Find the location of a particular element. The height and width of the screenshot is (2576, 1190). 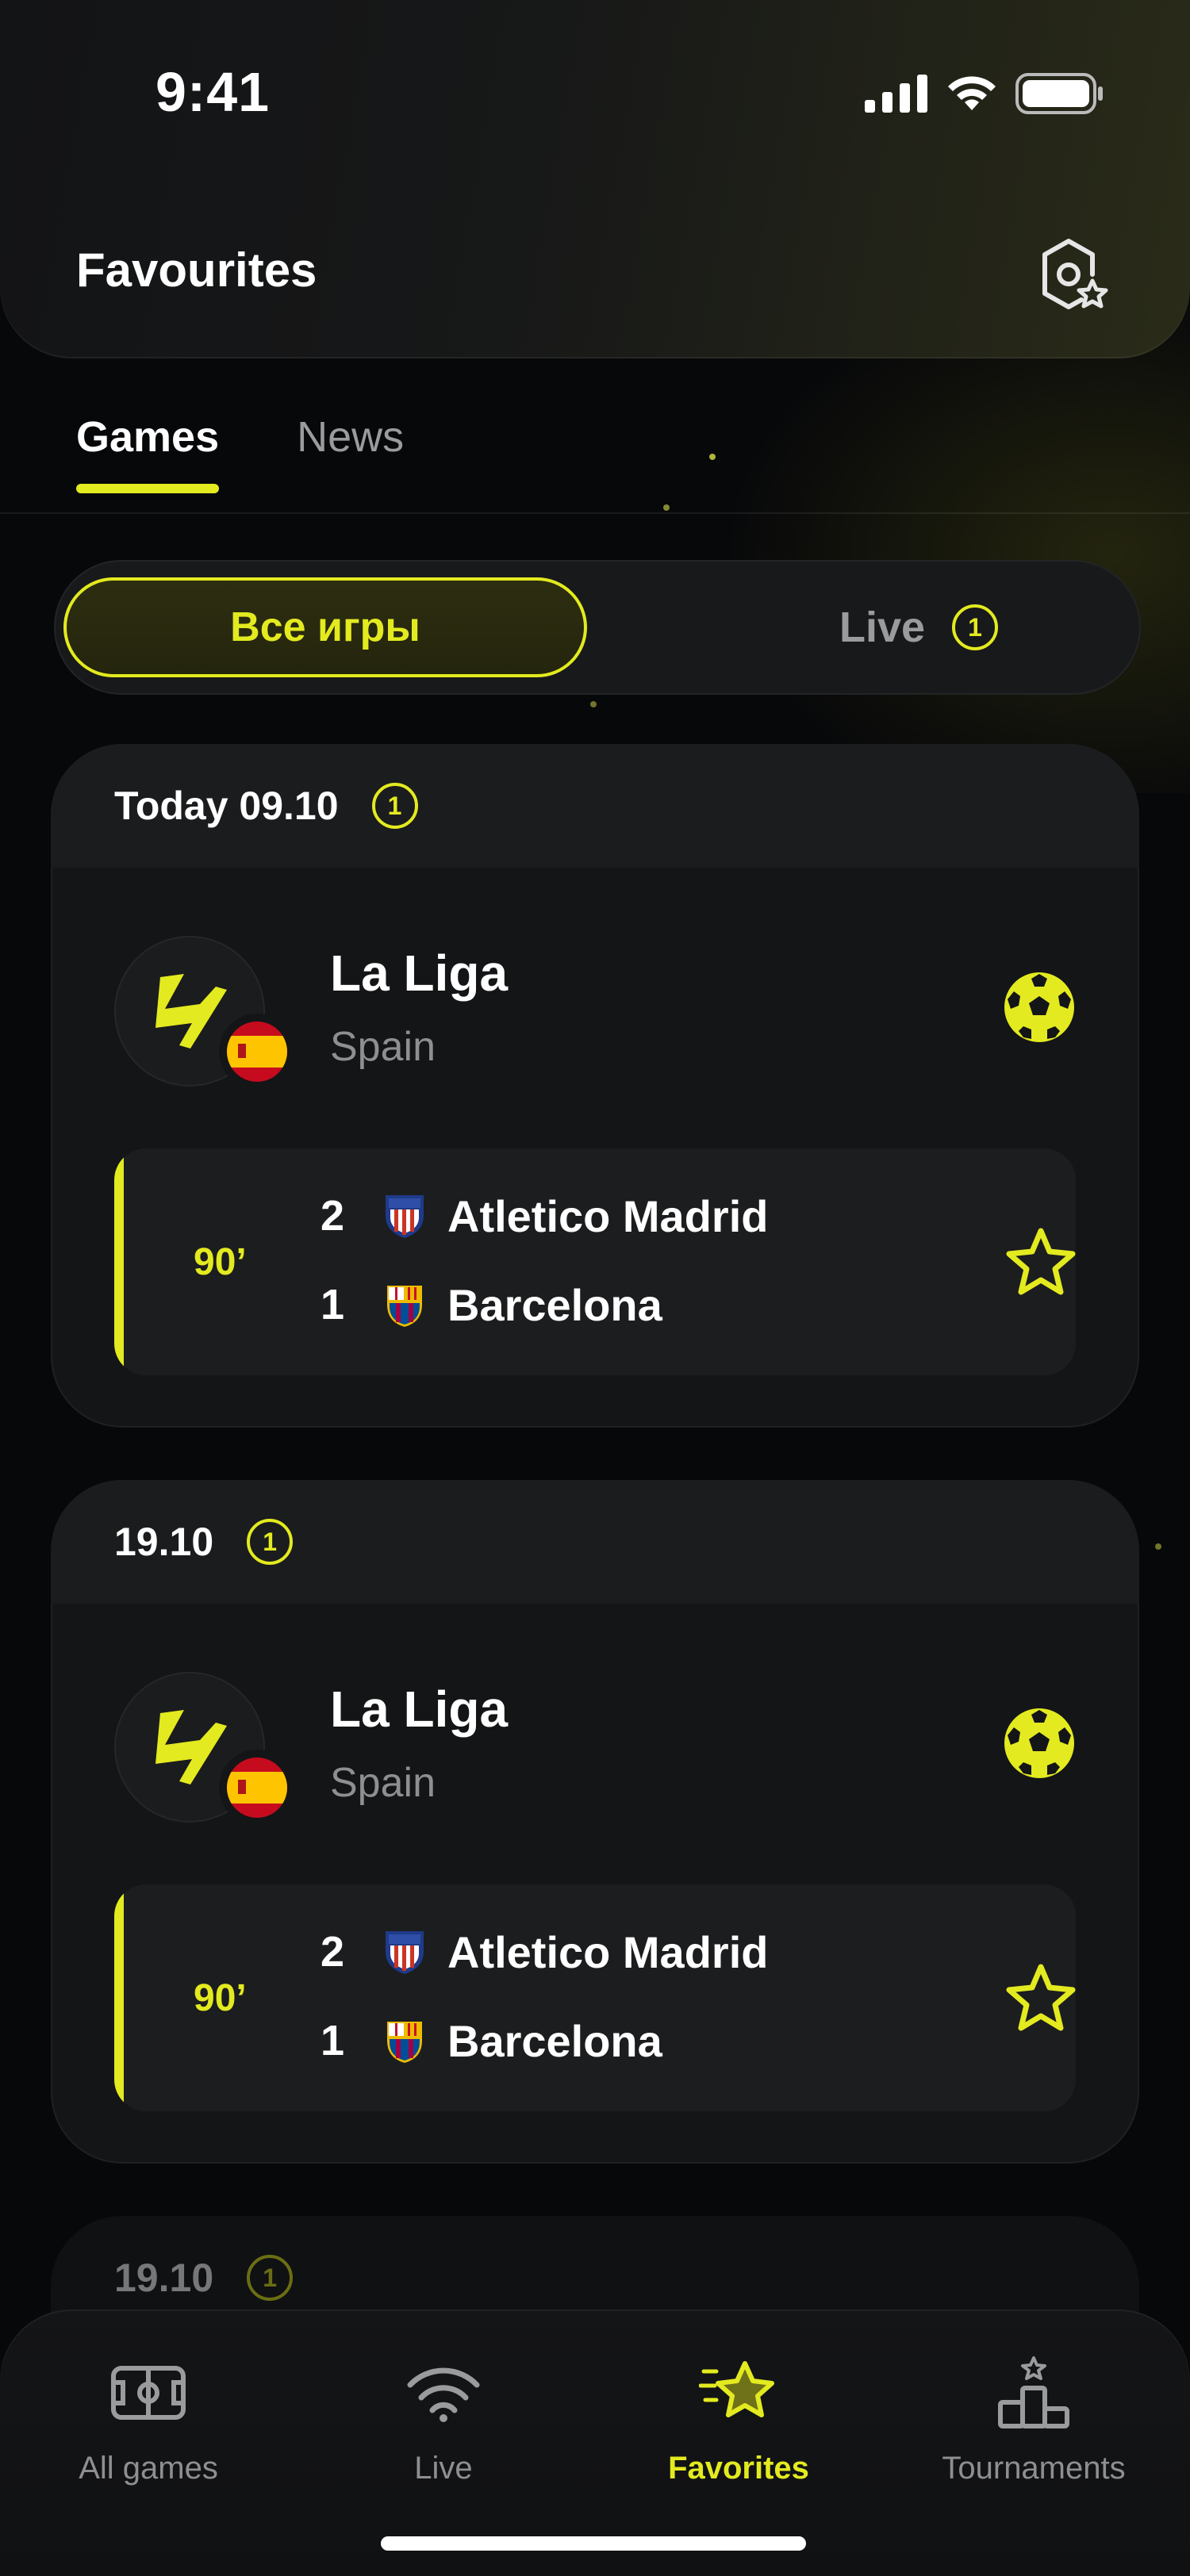

all-games-filter-label: Все игры is located at coordinates (325, 627).